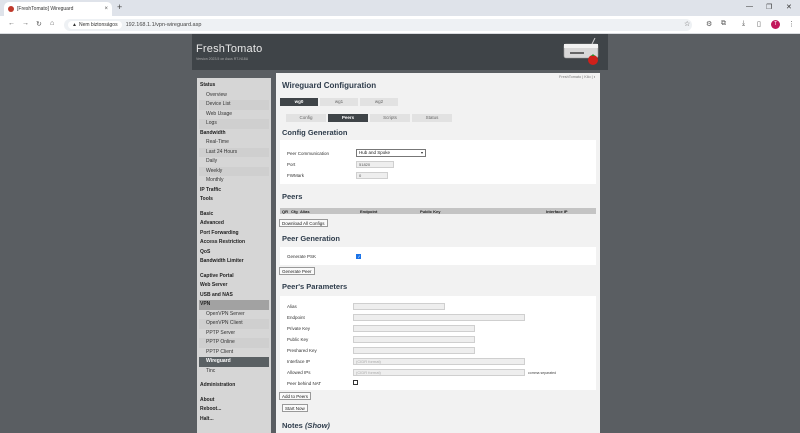 The image size is (800, 433). I want to click on sidebar-item-administration: Administration, so click(234, 386).